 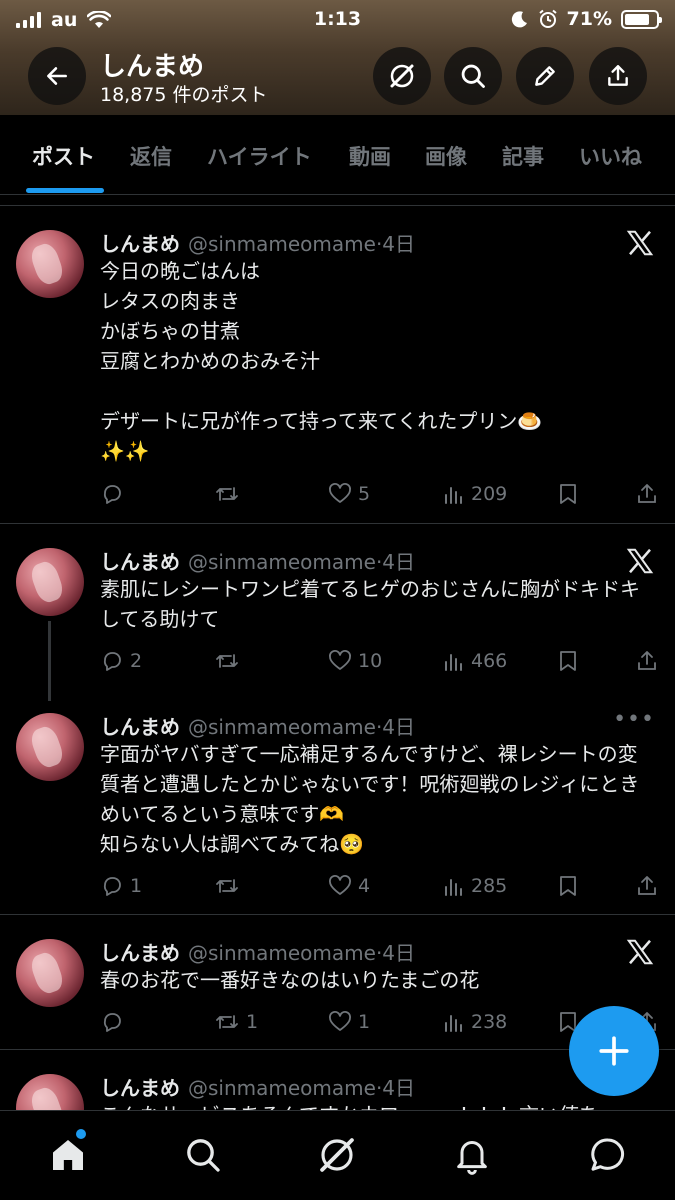 I want to click on post-text: 春のお花で一番好きなのはいりたまごの花, so click(x=290, y=980).